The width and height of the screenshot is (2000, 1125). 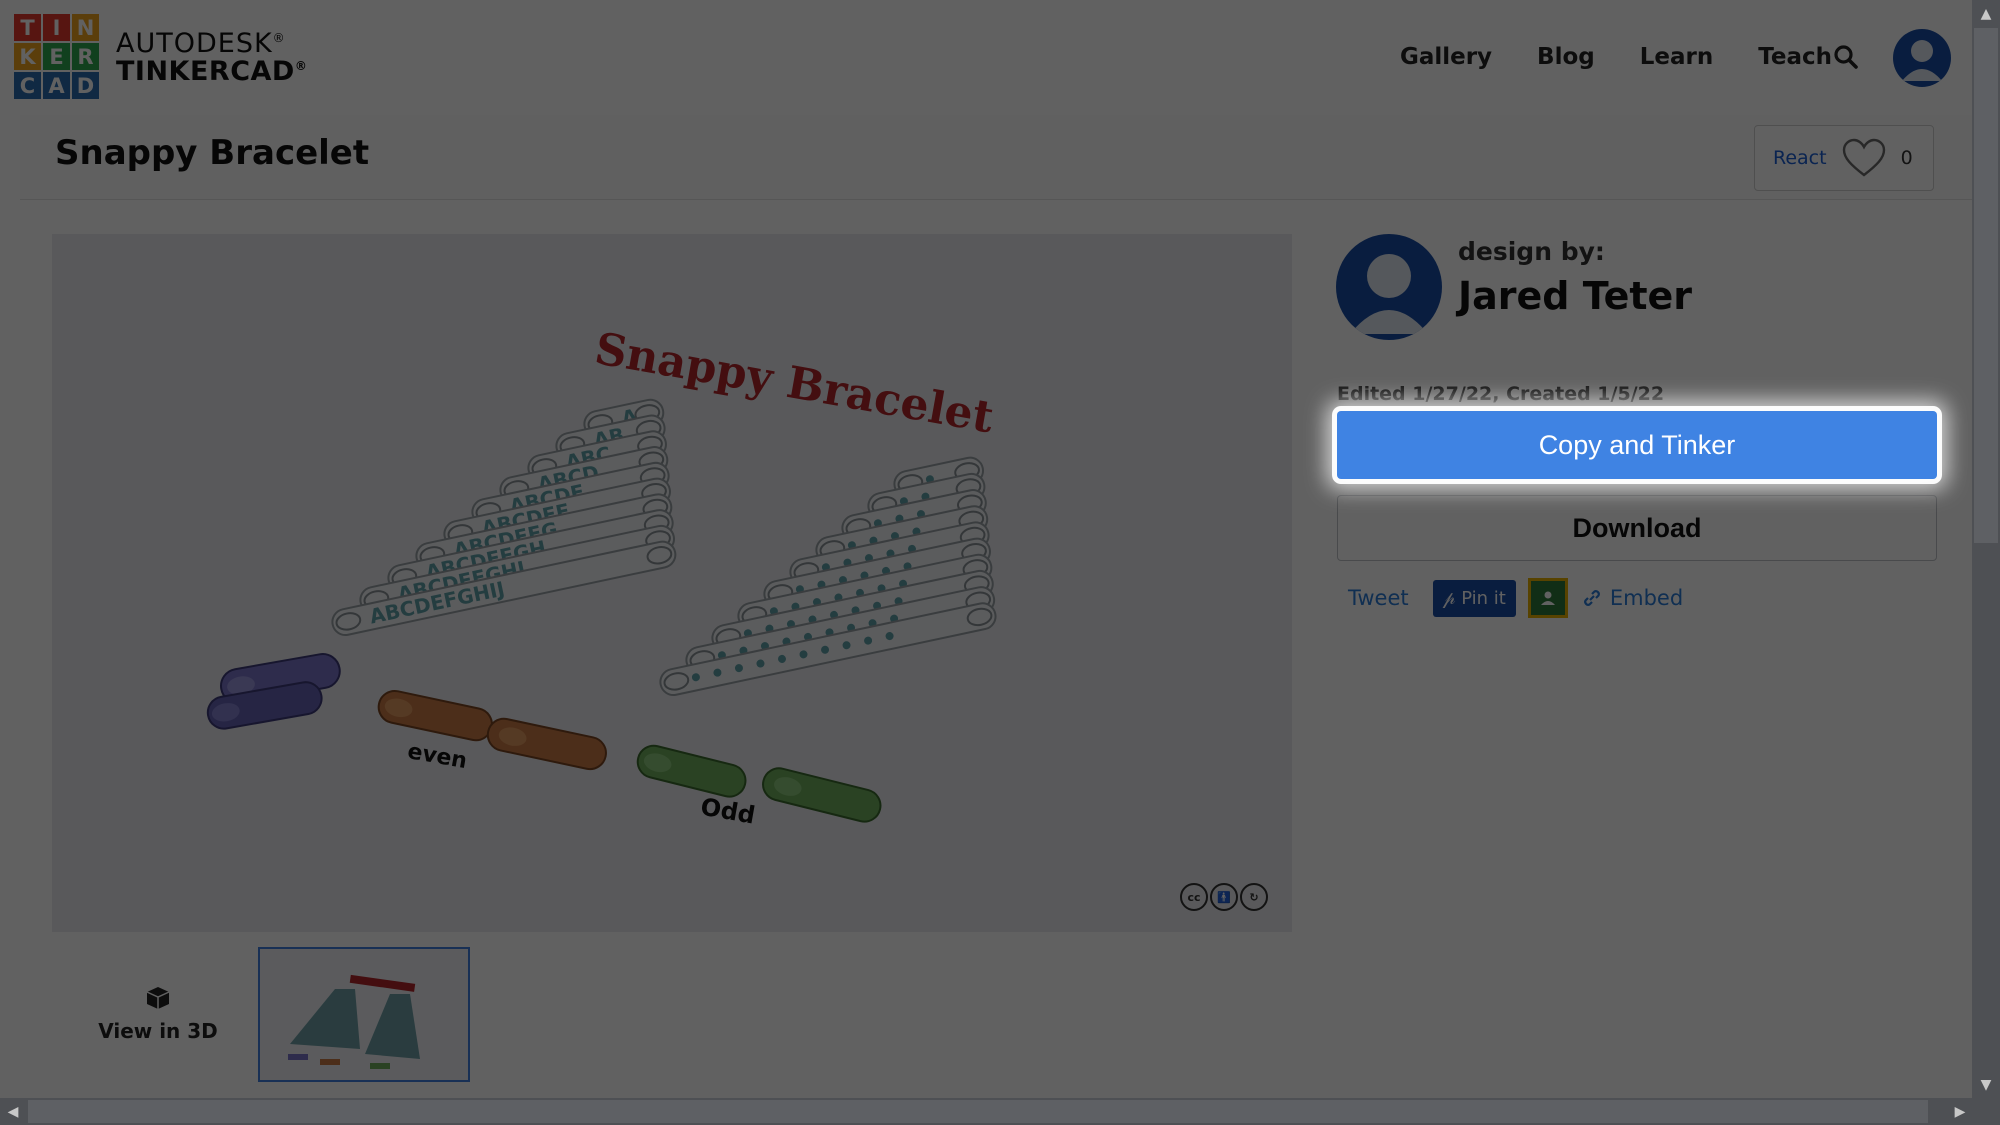 I want to click on page-title: Snappy Bracelet, so click(x=212, y=153).